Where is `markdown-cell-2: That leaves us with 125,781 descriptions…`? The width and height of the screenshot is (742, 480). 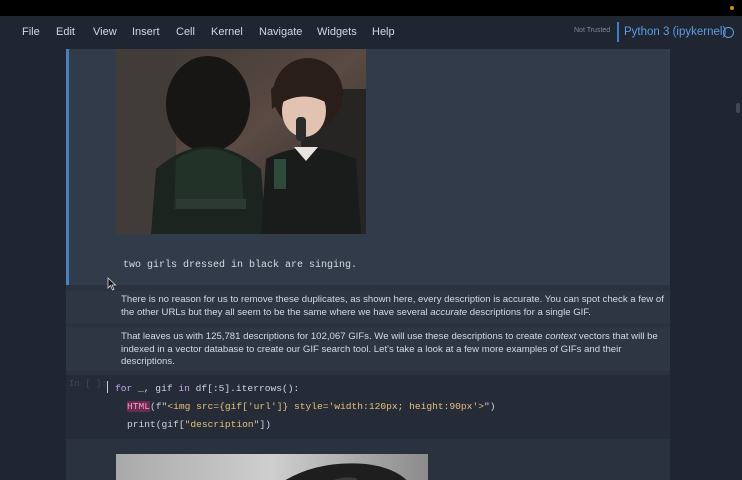 markdown-cell-2: That leaves us with 125,781 descriptions… is located at coordinates (368, 349).